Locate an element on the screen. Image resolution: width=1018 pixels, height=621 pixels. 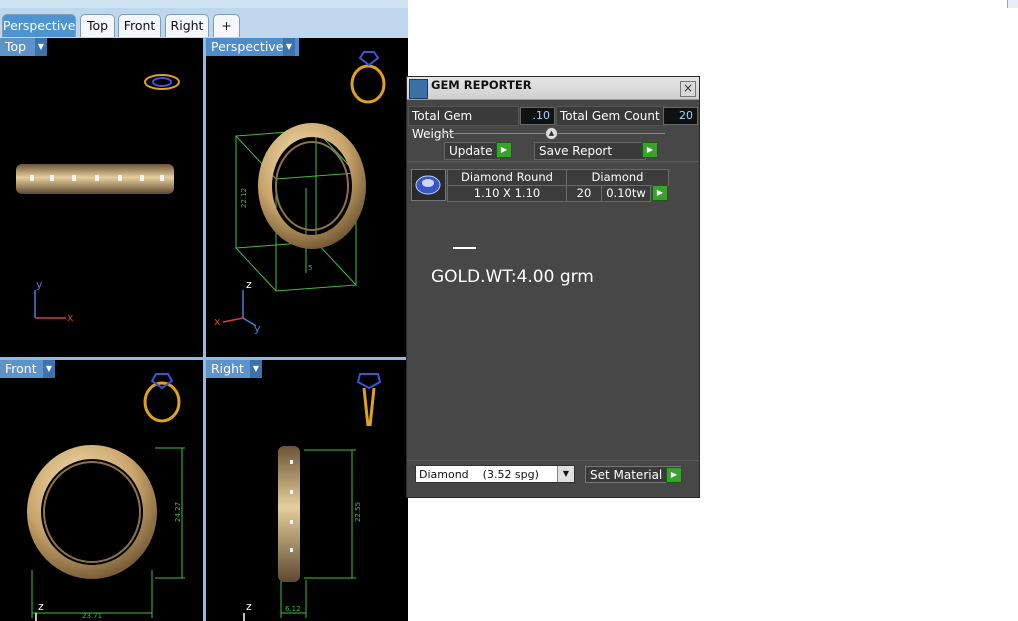
dimension-label: 6.12 is located at coordinates (293, 609).